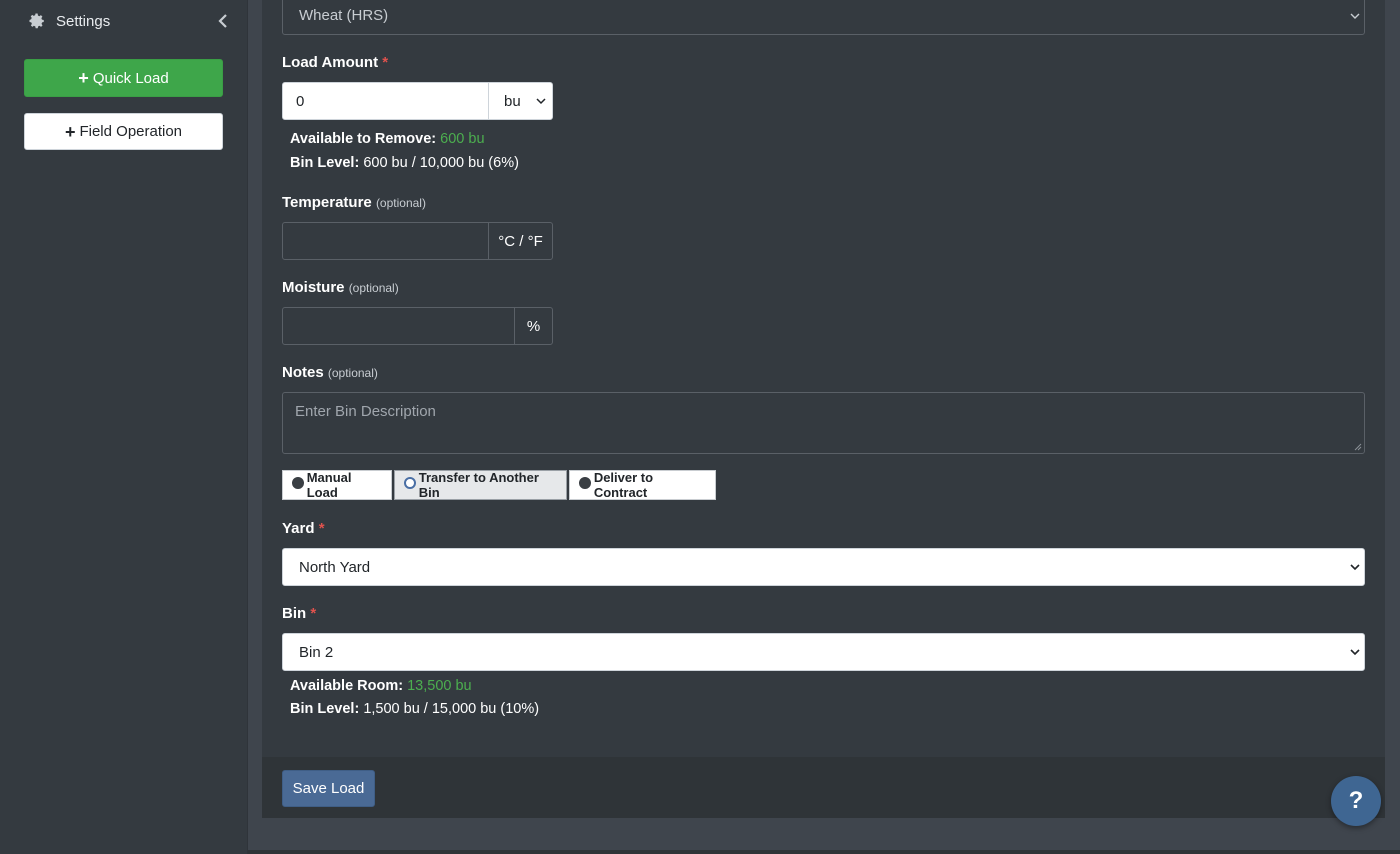 The image size is (1400, 854). I want to click on yard-select-value: North Yard, so click(335, 567).